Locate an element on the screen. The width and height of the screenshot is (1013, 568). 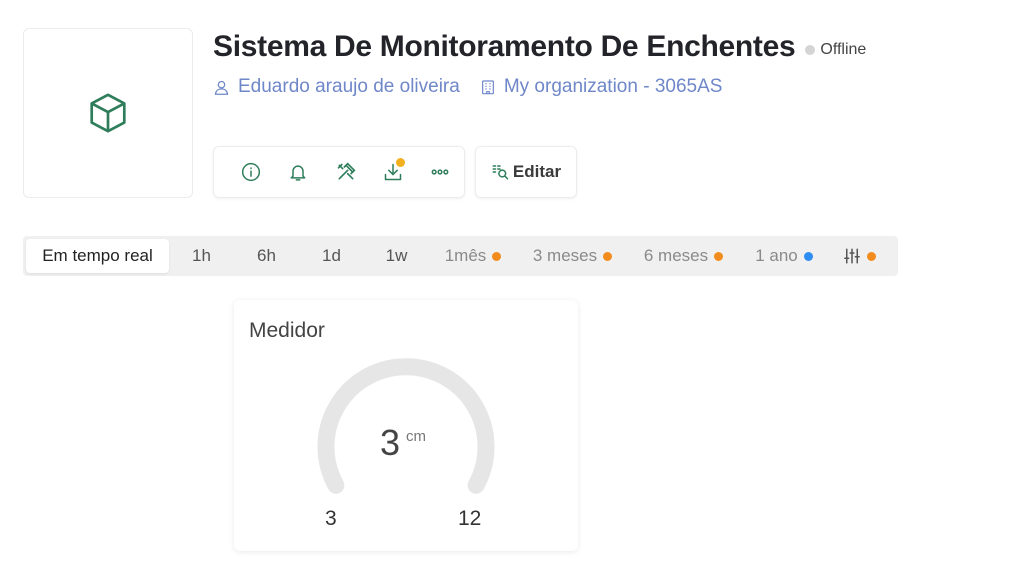
organization-link: My organization - 3065AS is located at coordinates (601, 87).